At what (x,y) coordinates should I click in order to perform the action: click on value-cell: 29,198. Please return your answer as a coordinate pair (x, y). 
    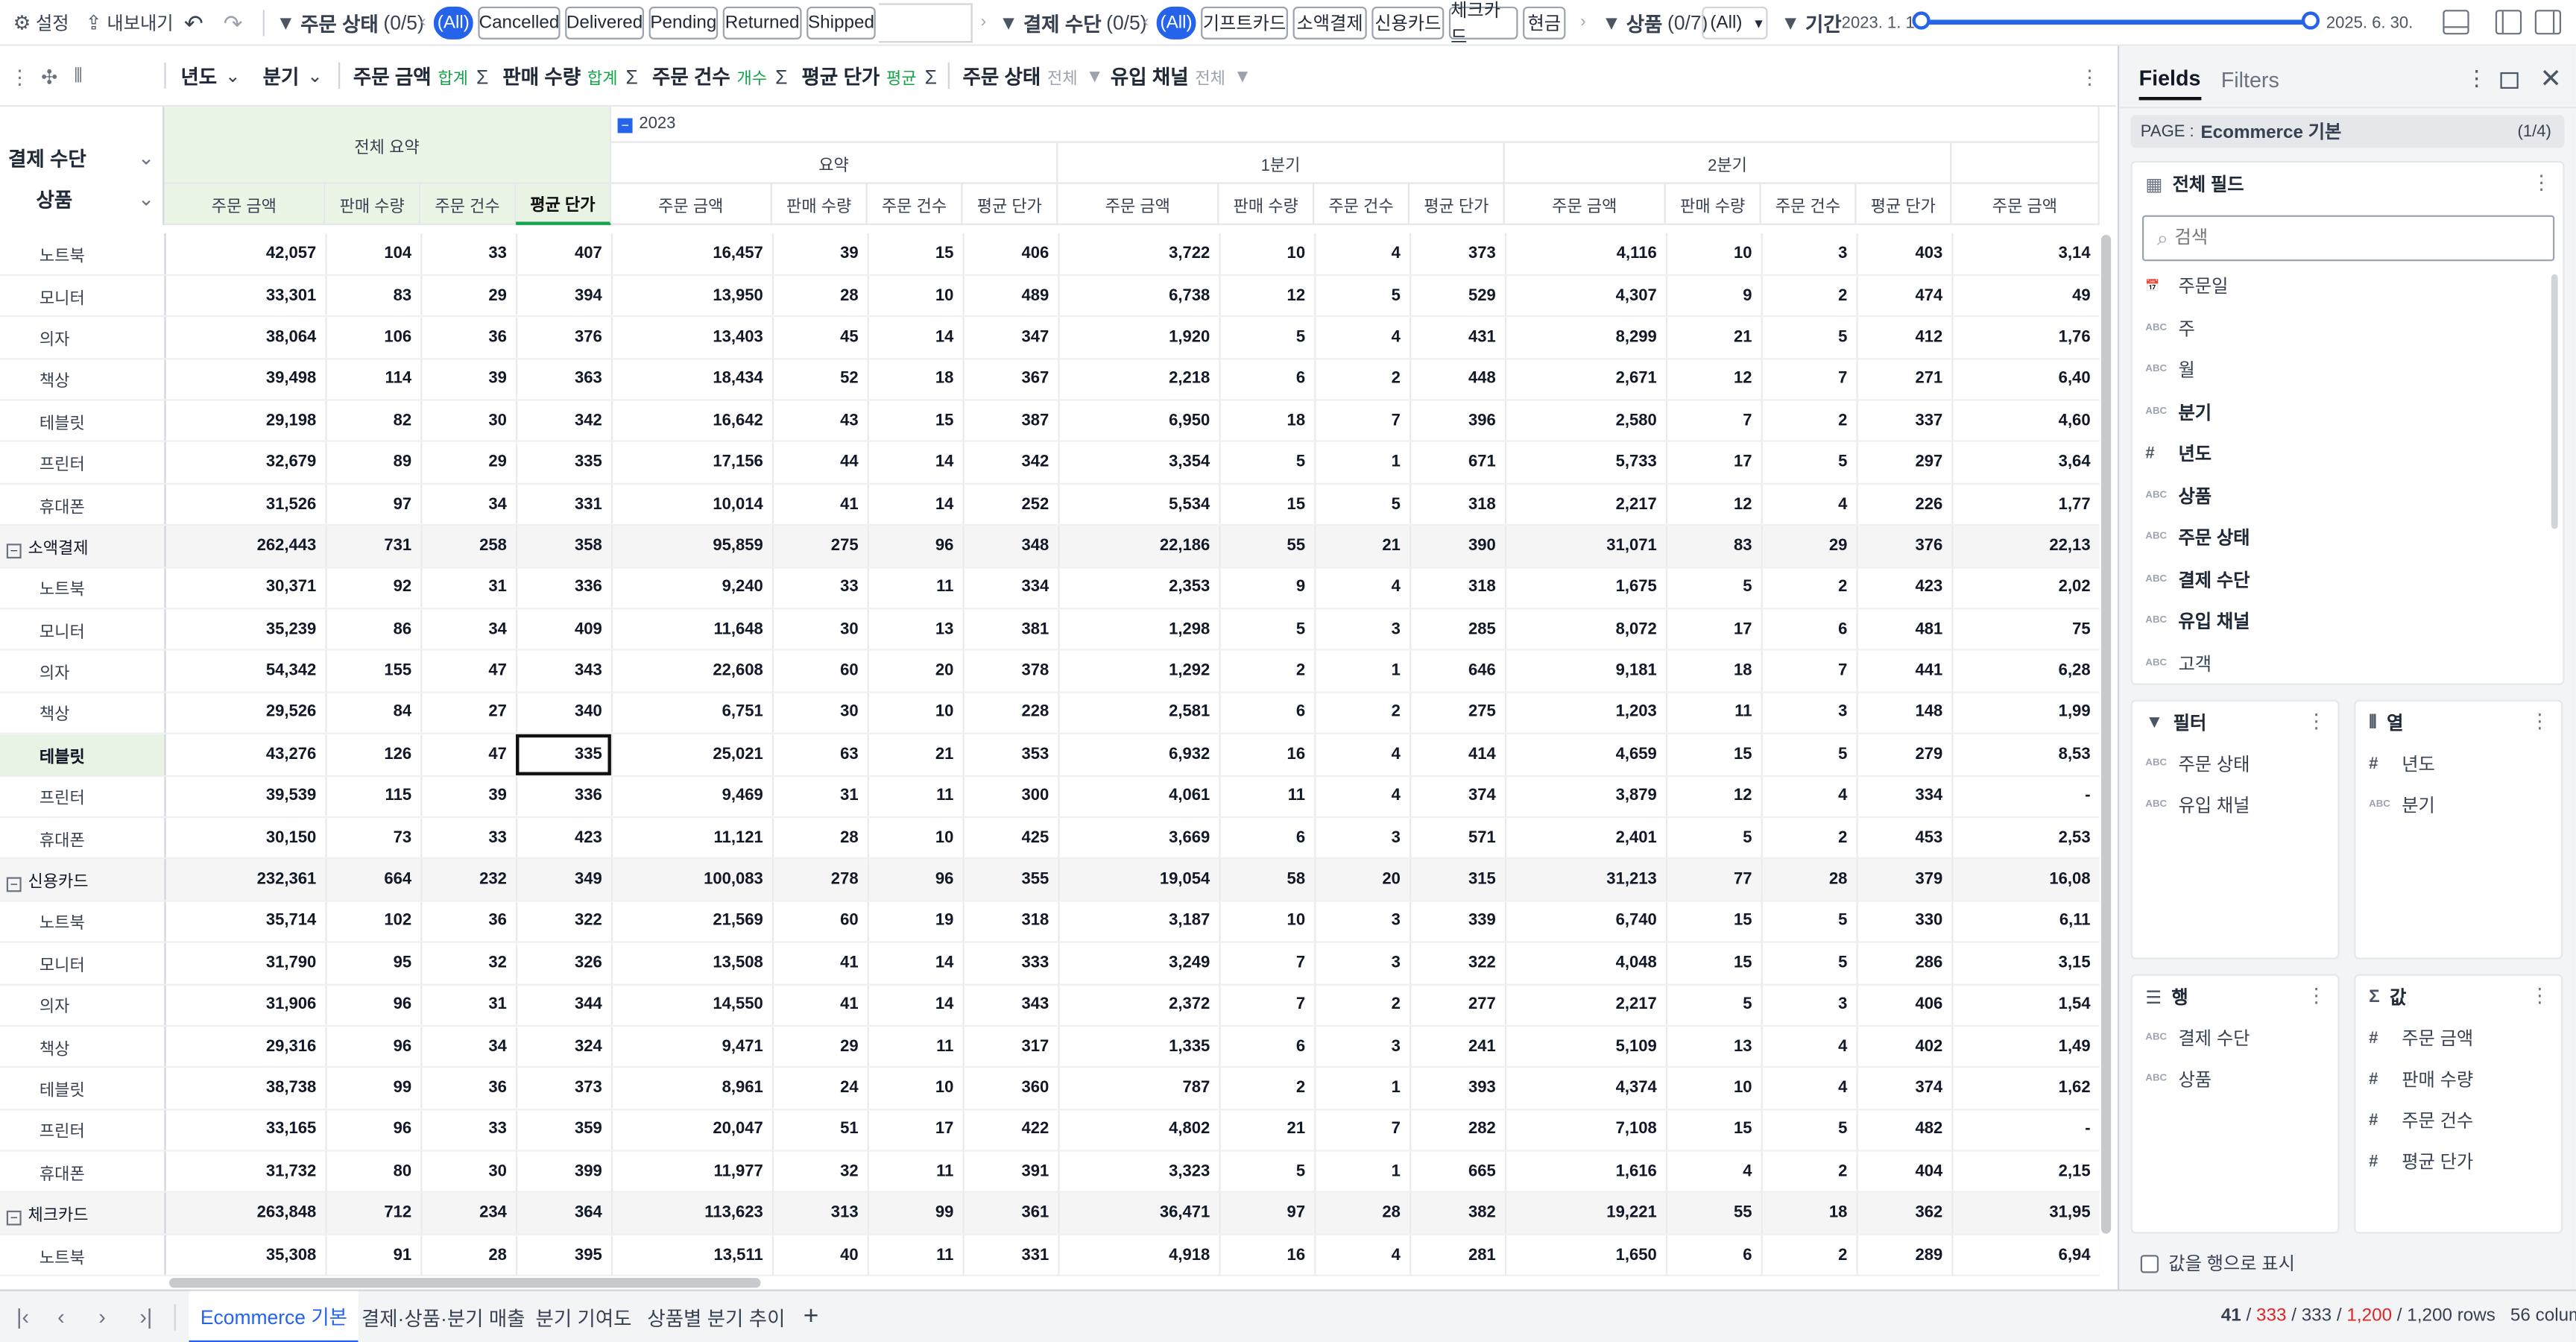
    Looking at the image, I should click on (245, 421).